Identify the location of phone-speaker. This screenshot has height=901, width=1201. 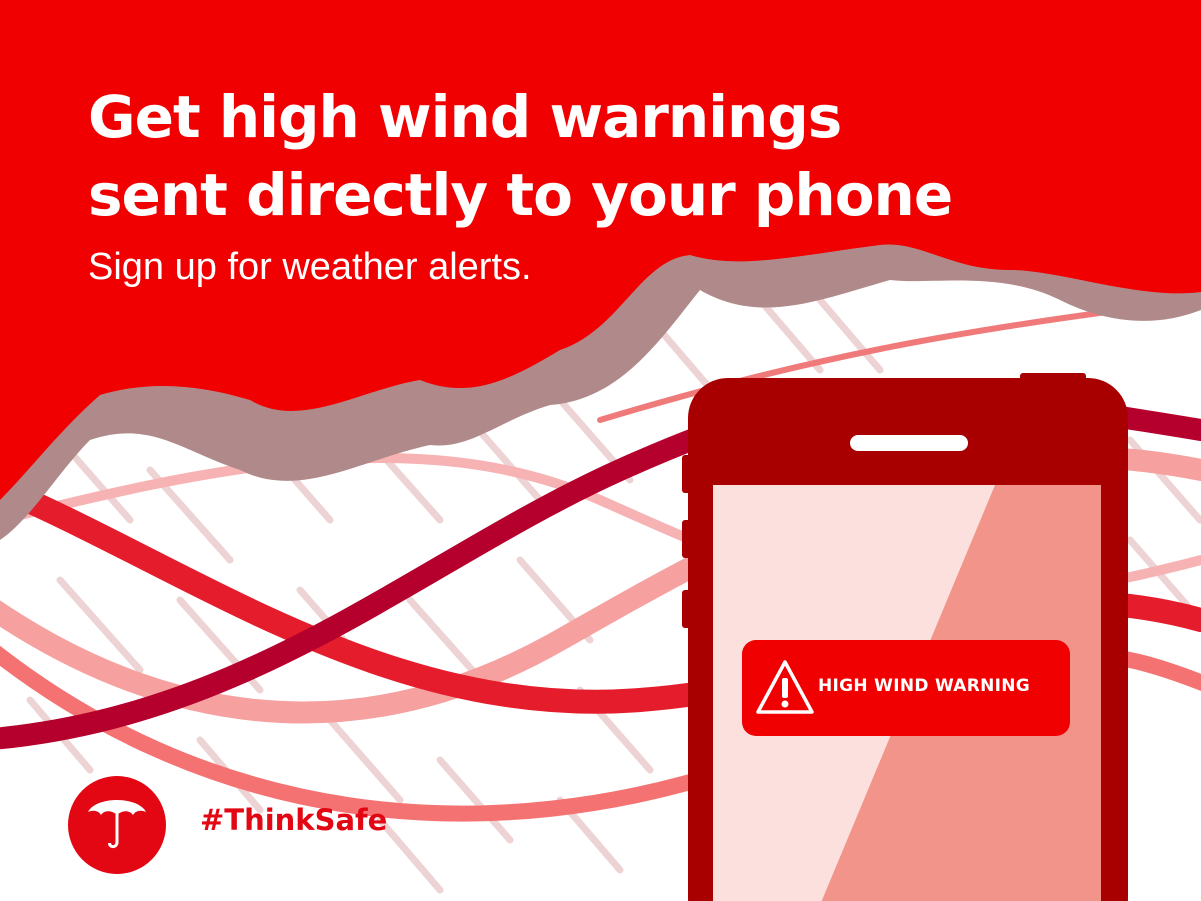
(909, 443).